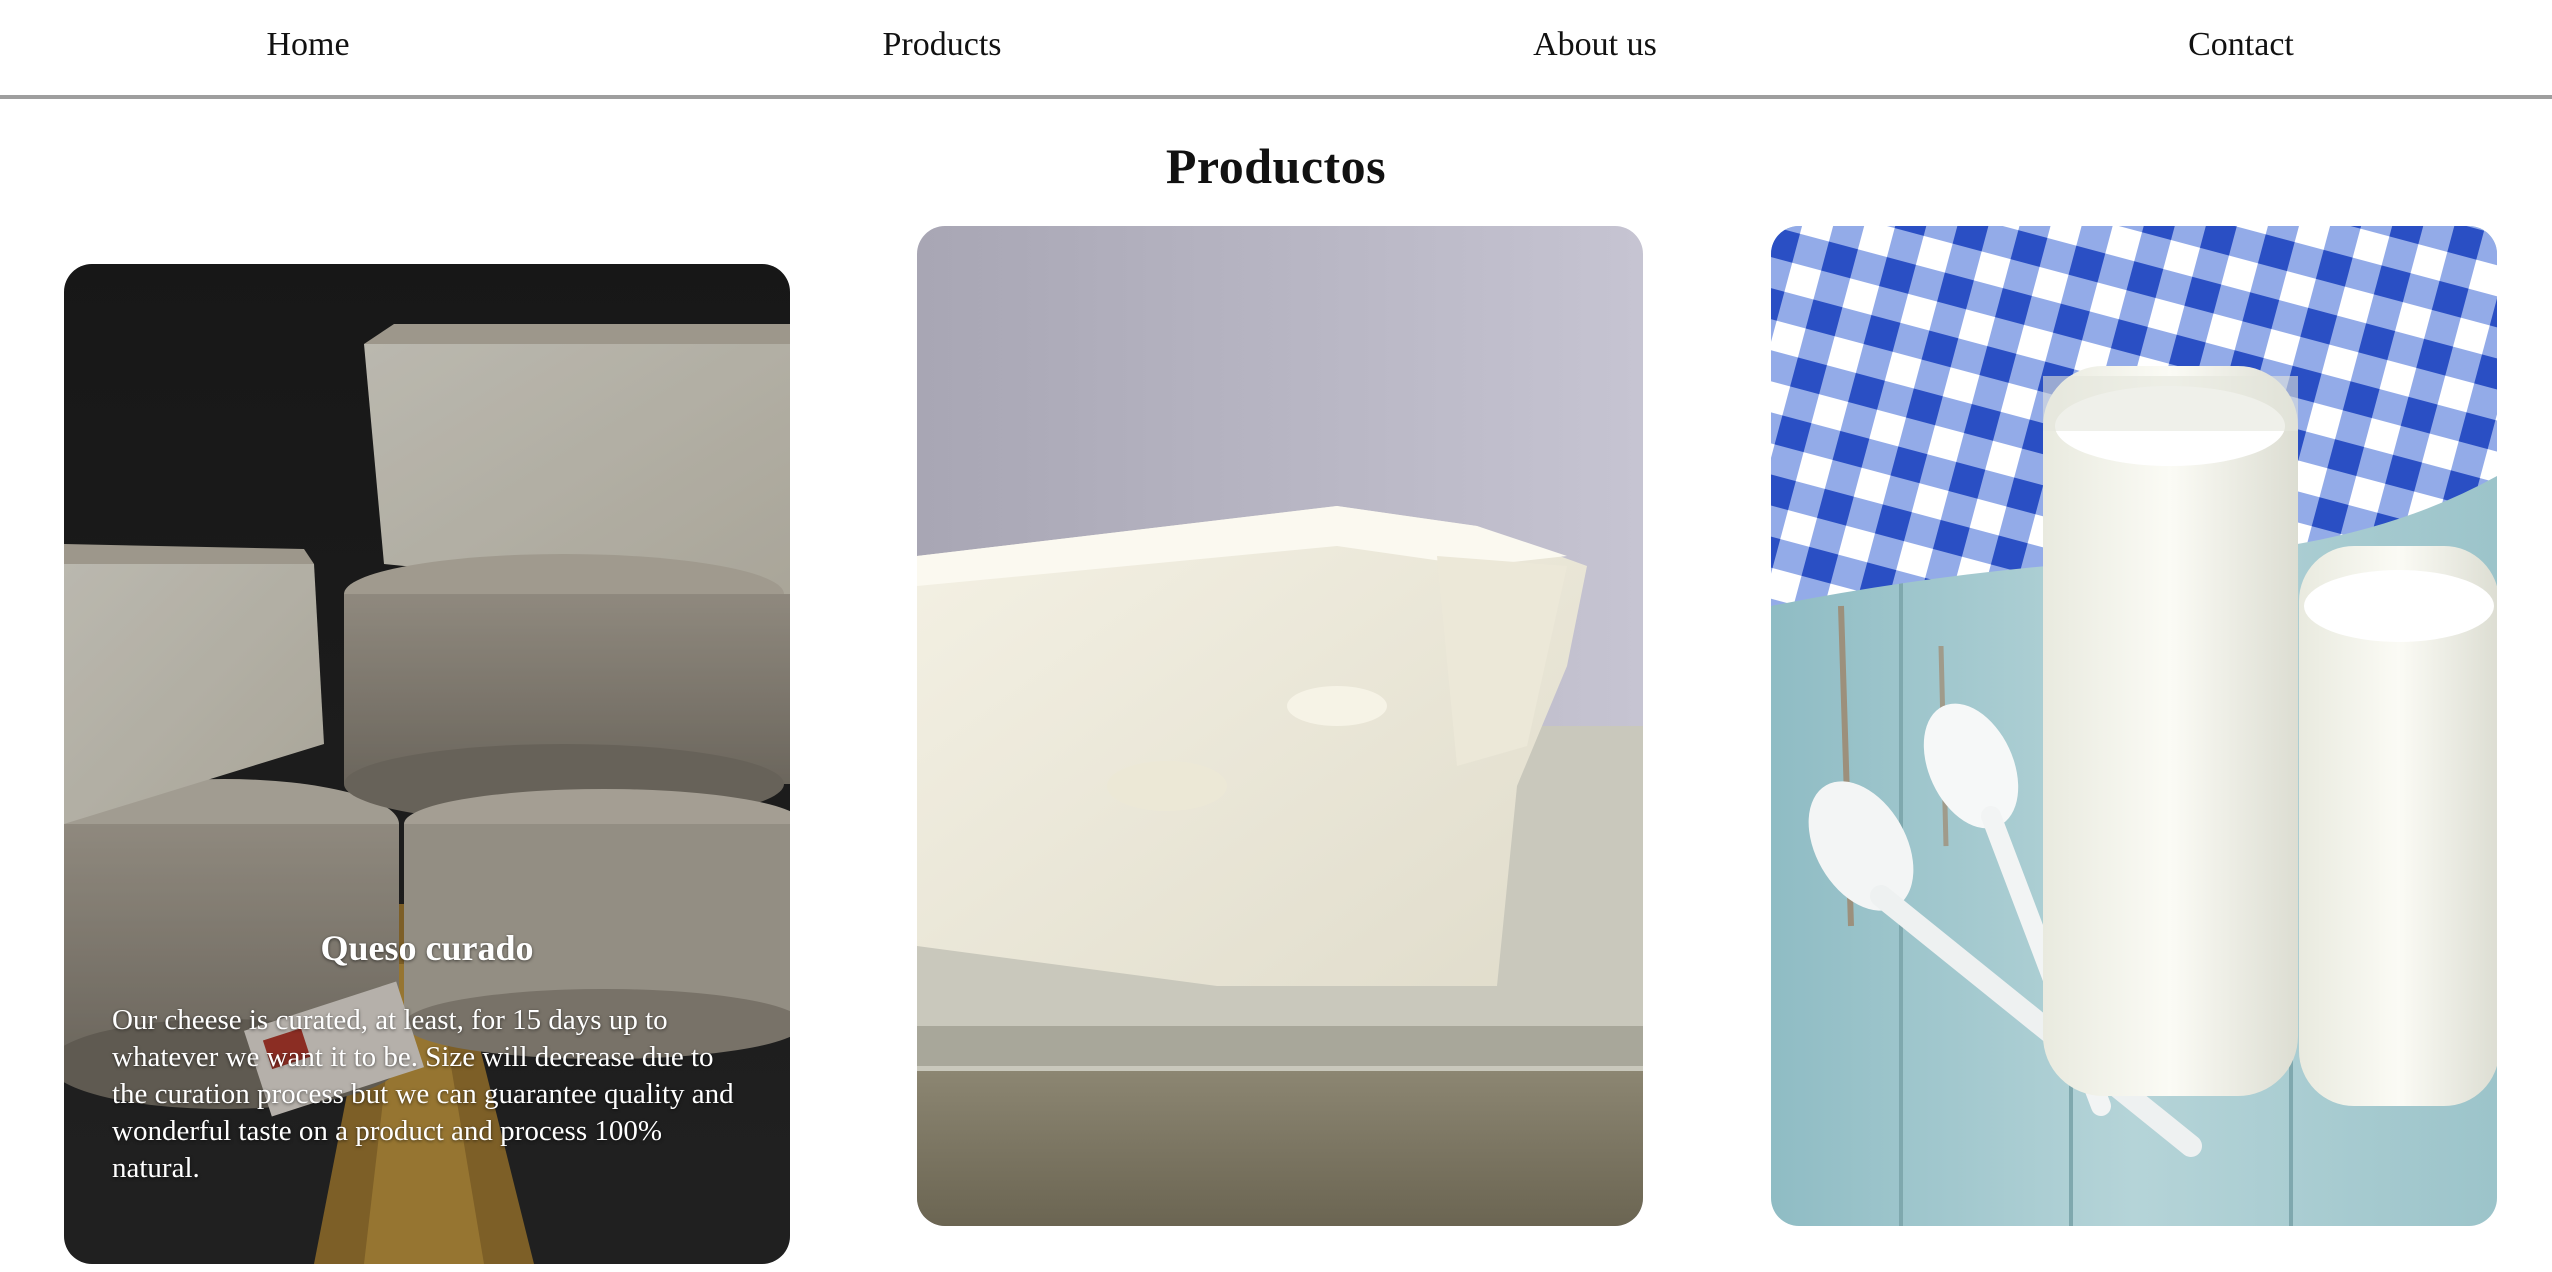 The height and width of the screenshot is (1272, 2552). I want to click on nav-link-products: Products, so click(942, 44).